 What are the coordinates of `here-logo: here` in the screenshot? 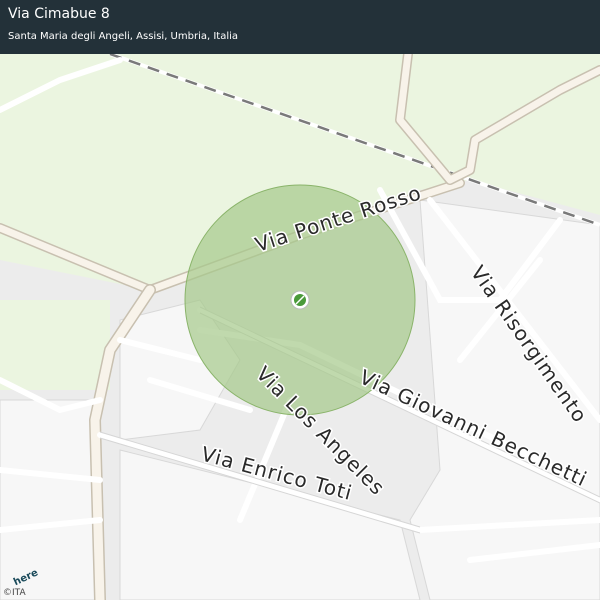 It's located at (26, 576).